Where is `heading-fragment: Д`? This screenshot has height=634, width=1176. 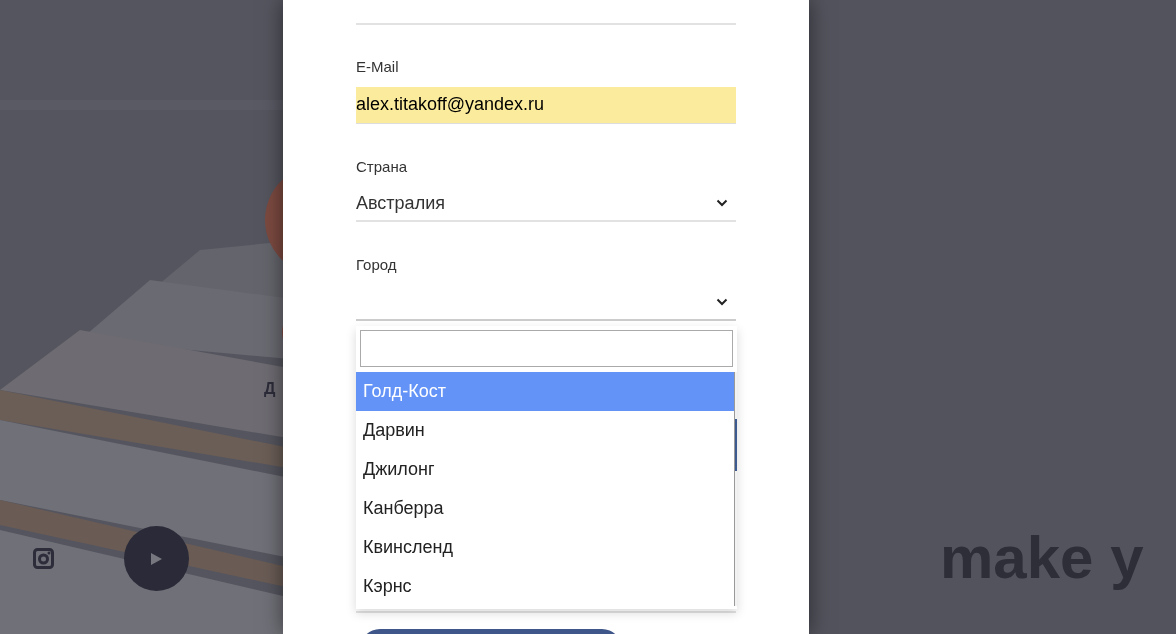
heading-fragment: Д is located at coordinates (270, 389).